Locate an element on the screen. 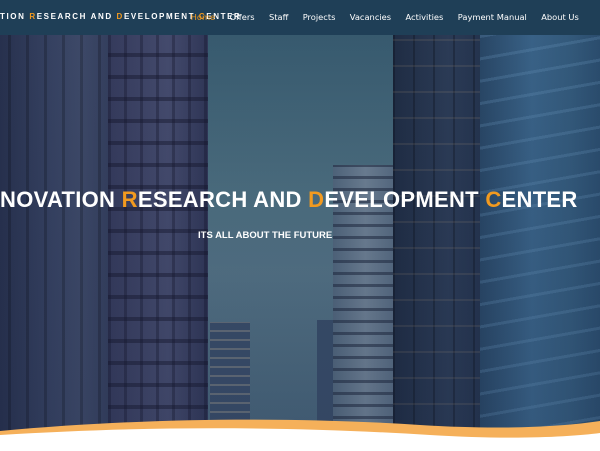 The width and height of the screenshot is (600, 451). hero-title-part-accent: D is located at coordinates (316, 199).